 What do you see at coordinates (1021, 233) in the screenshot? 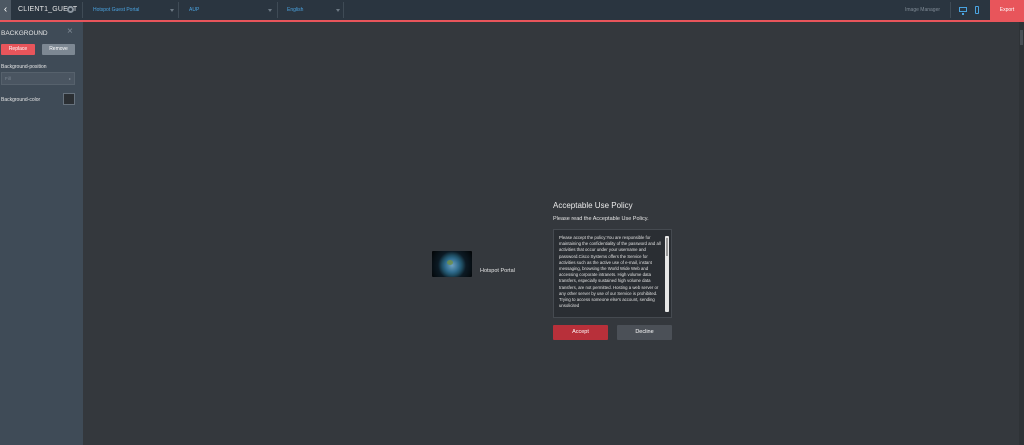
I see `canvas-scrollbar` at bounding box center [1021, 233].